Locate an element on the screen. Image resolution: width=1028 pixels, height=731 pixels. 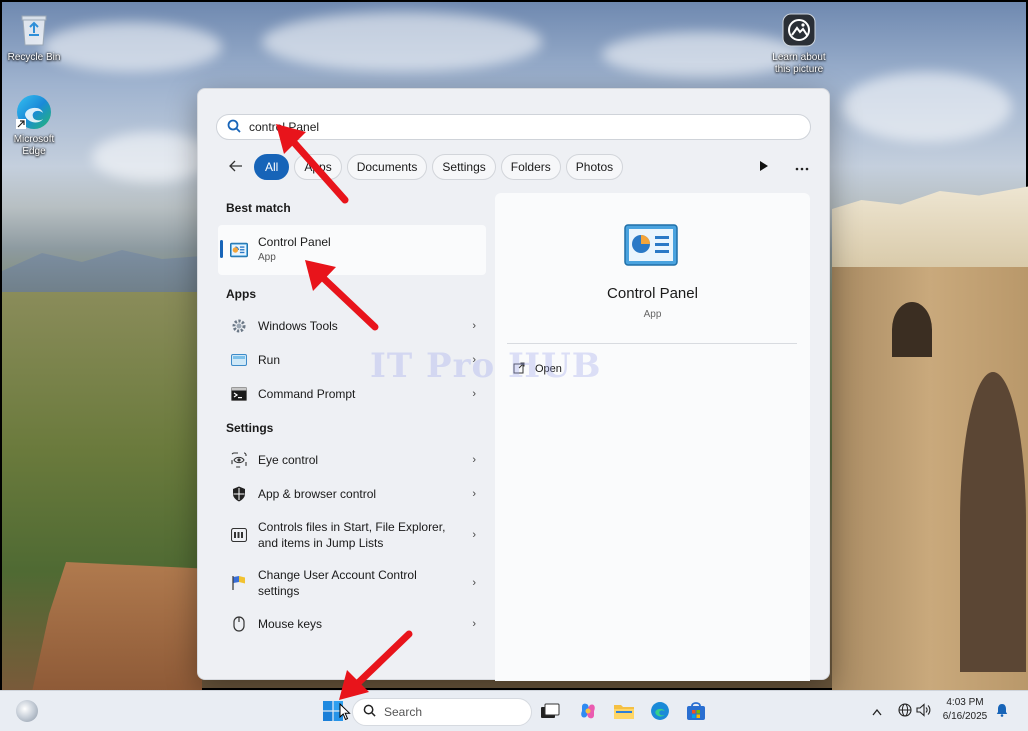
globe-icon is located at coordinates (905, 711).